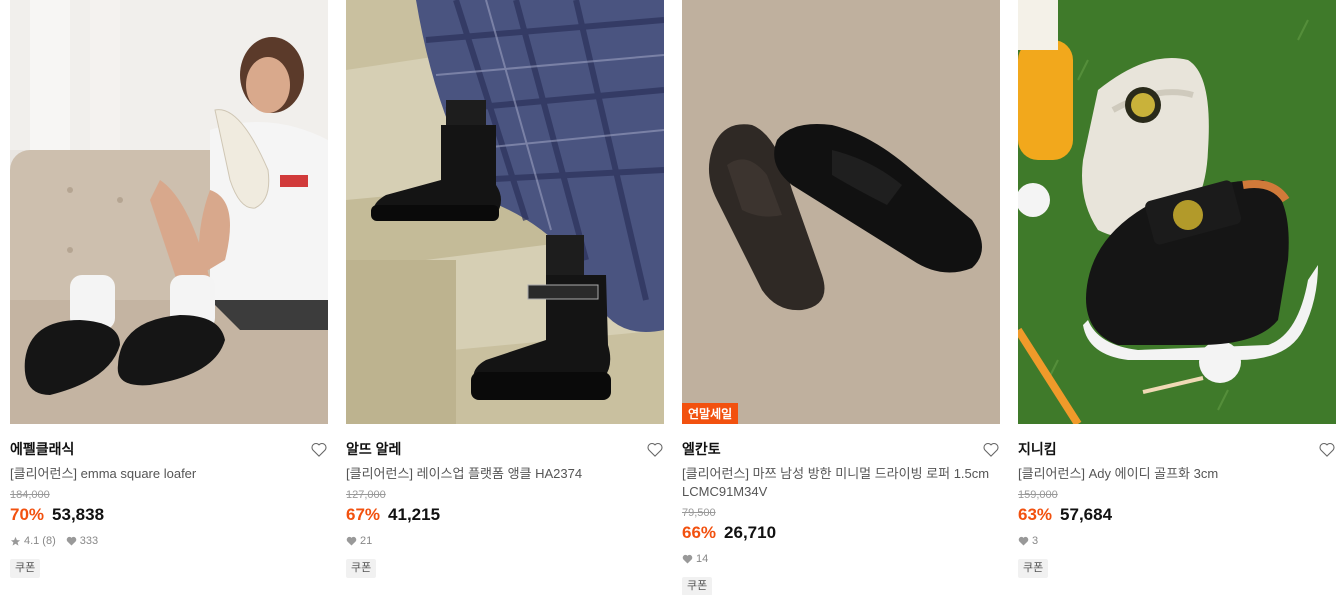 Image resolution: width=1342 pixels, height=595 pixels. I want to click on original-price: 127,000, so click(366, 495).